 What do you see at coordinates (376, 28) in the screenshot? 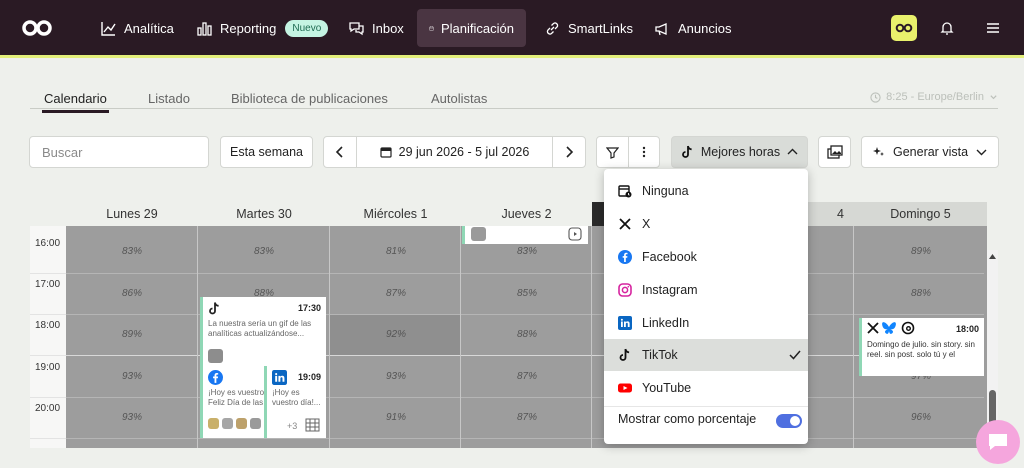
I see `nav-item-inbox: Inbox` at bounding box center [376, 28].